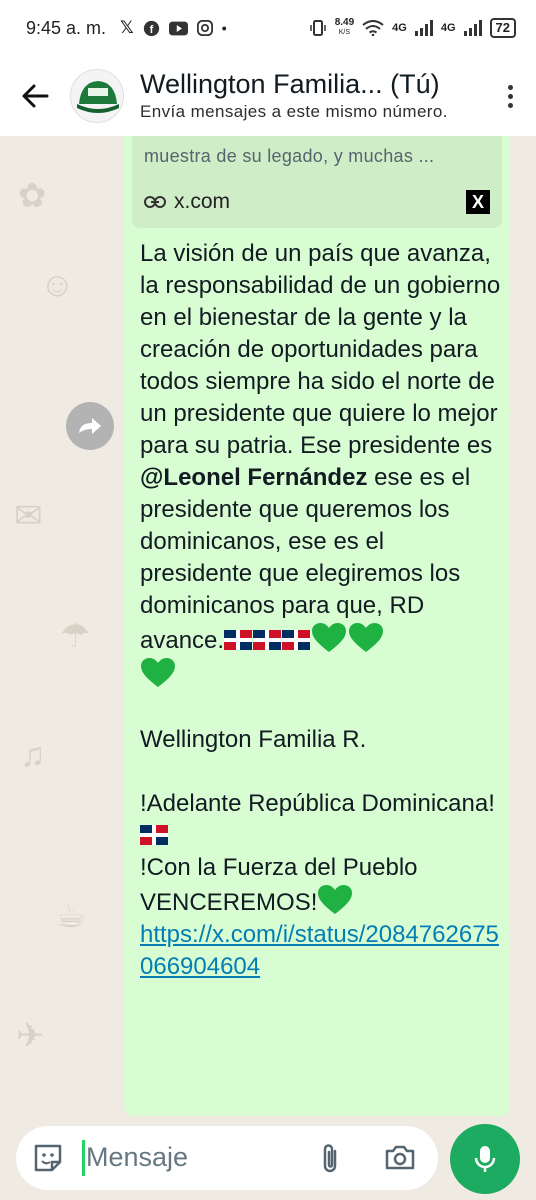 This screenshot has width=536, height=1200. What do you see at coordinates (155, 202) in the screenshot?
I see `link-icon` at bounding box center [155, 202].